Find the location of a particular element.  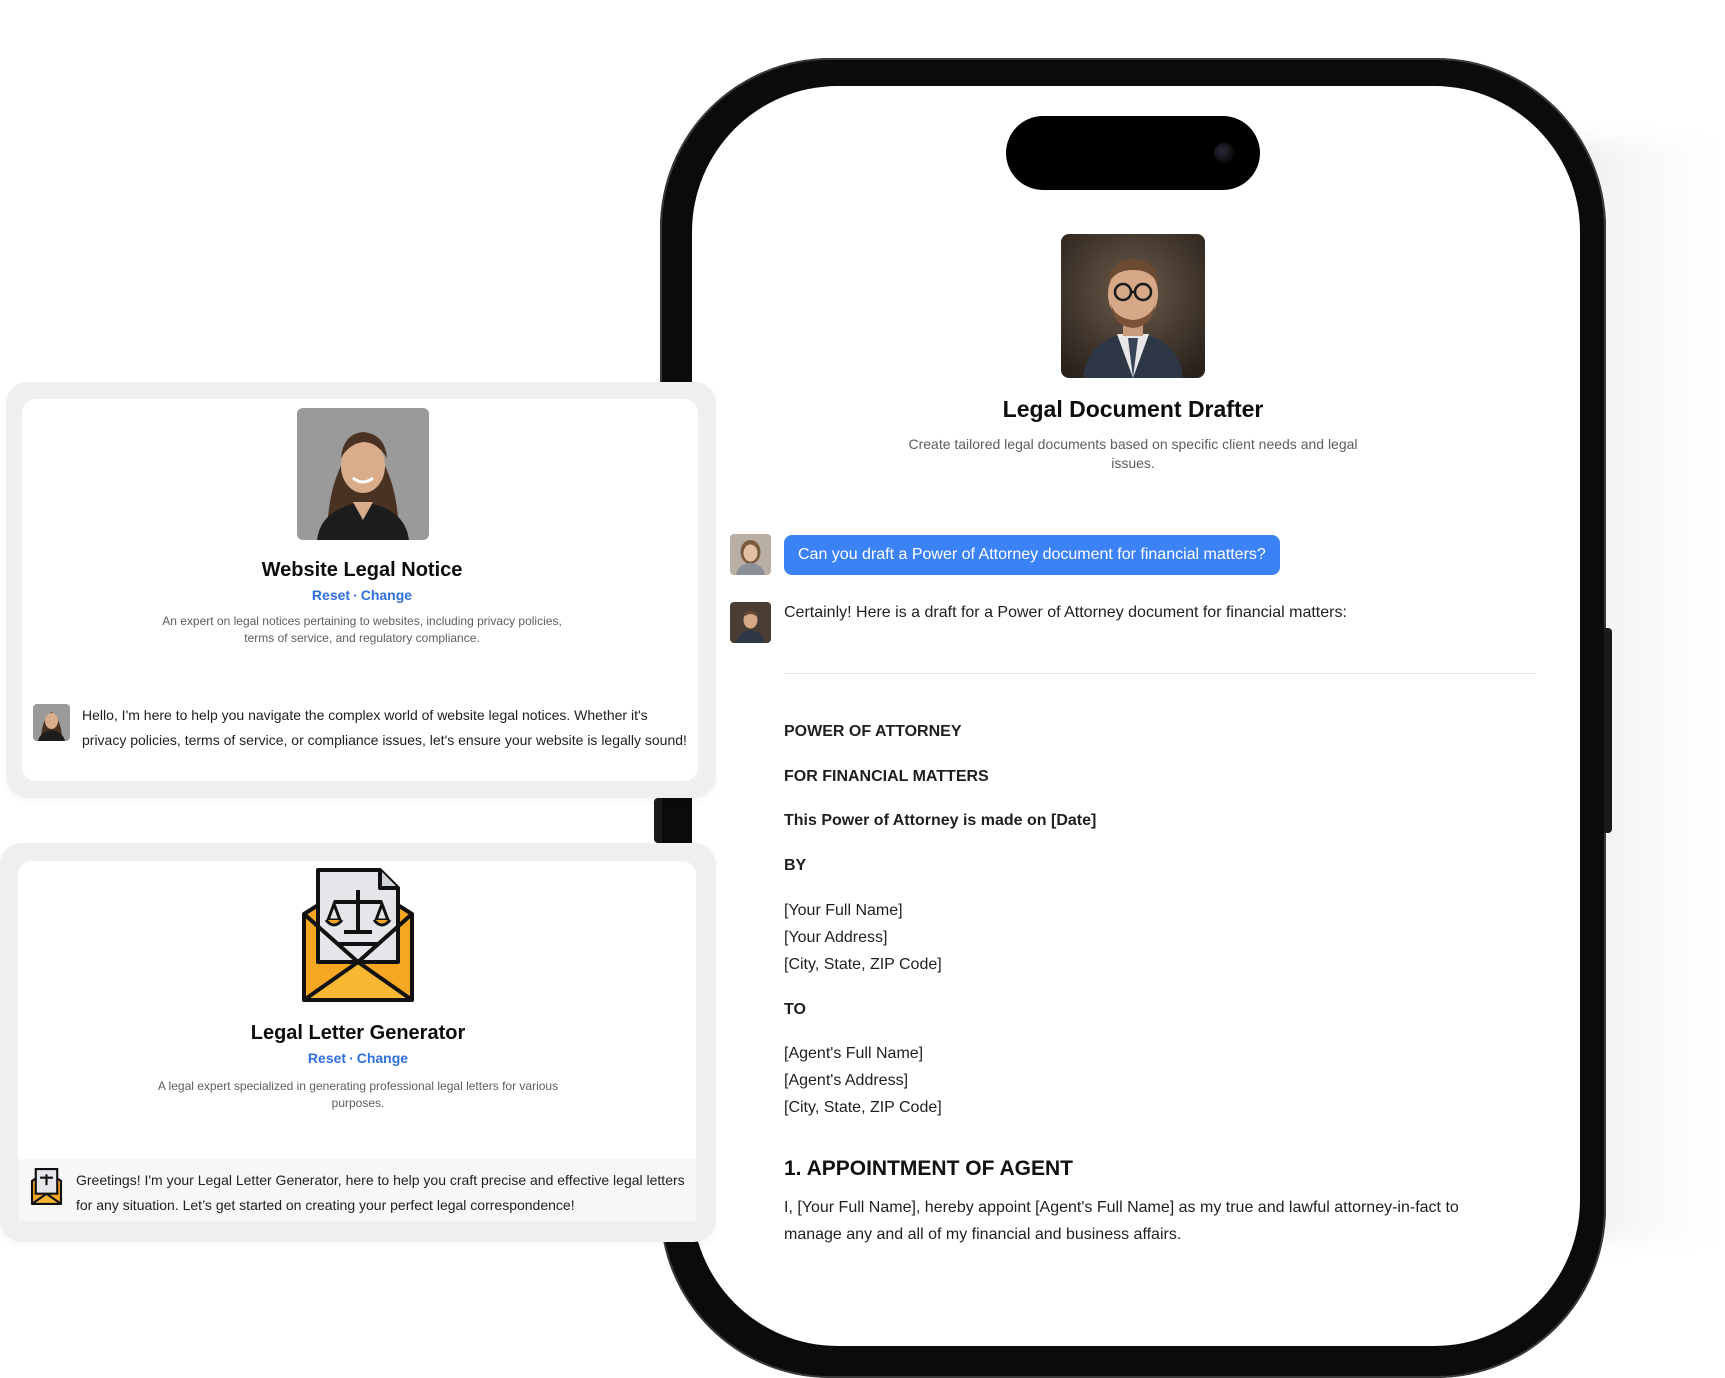

document-title: POWER OF ATTORNEY is located at coordinates (873, 731).